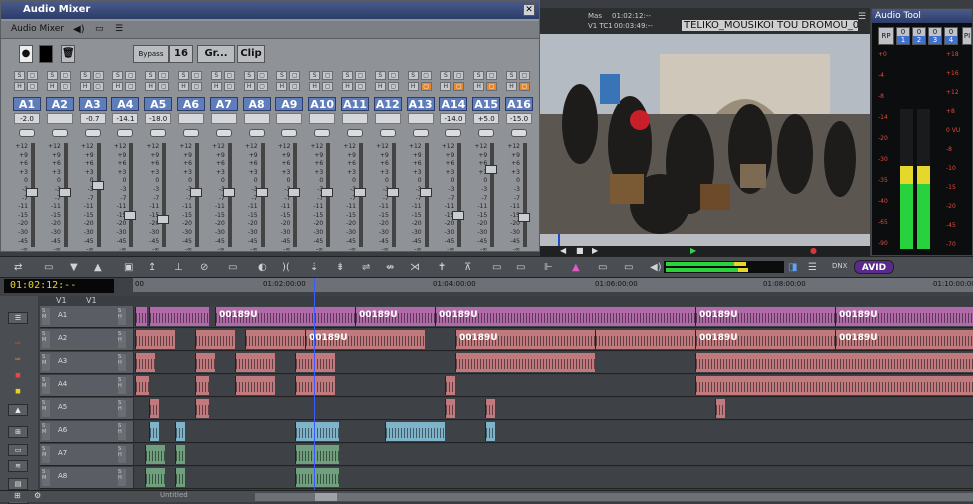  What do you see at coordinates (18, 466) in the screenshot?
I see `waveform-toggle-icon: ≋` at bounding box center [18, 466].